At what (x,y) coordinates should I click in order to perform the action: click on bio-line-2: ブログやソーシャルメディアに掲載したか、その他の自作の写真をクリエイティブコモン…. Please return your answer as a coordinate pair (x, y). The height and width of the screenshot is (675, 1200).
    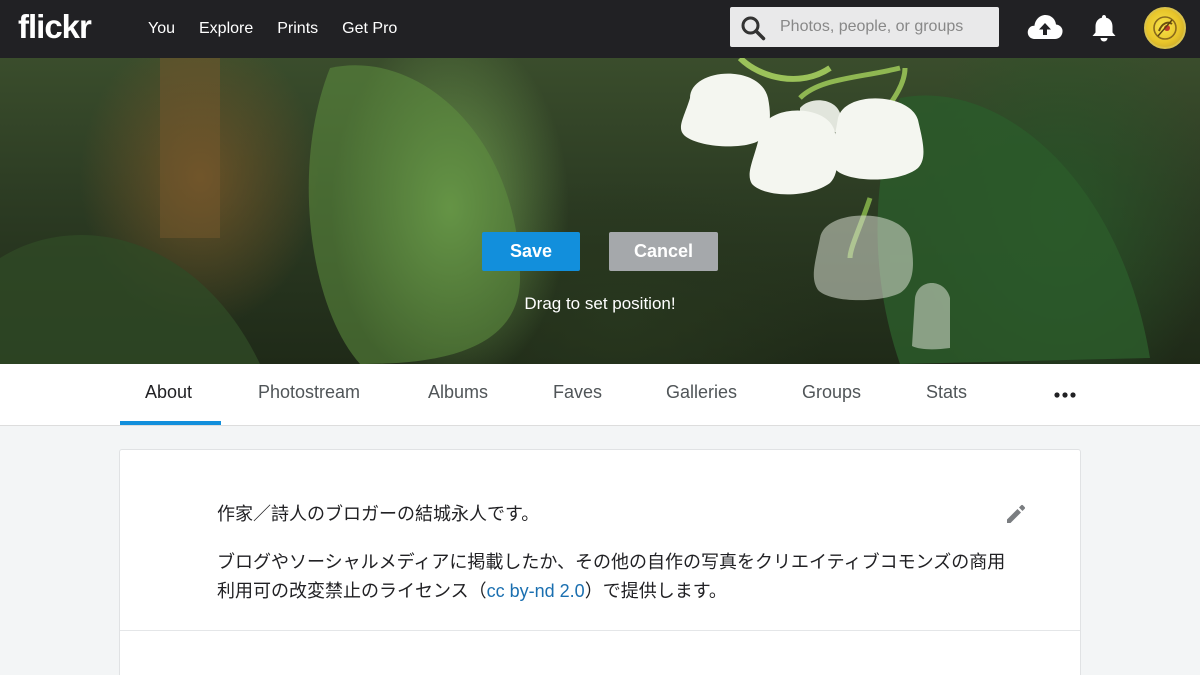
    Looking at the image, I should click on (612, 577).